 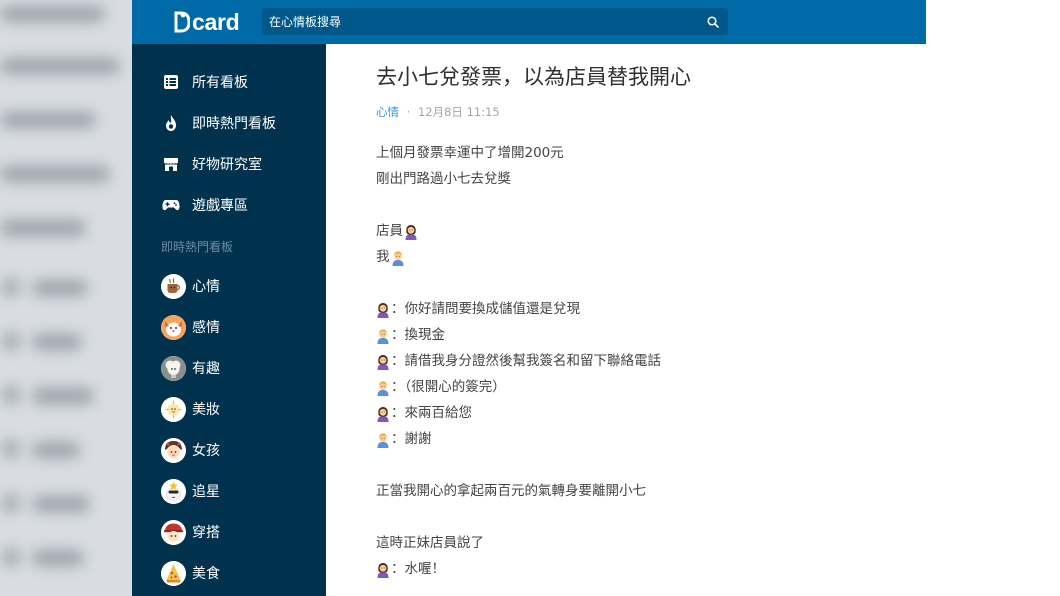 What do you see at coordinates (173, 368) in the screenshot?
I see `sheep-avatar-icon` at bounding box center [173, 368].